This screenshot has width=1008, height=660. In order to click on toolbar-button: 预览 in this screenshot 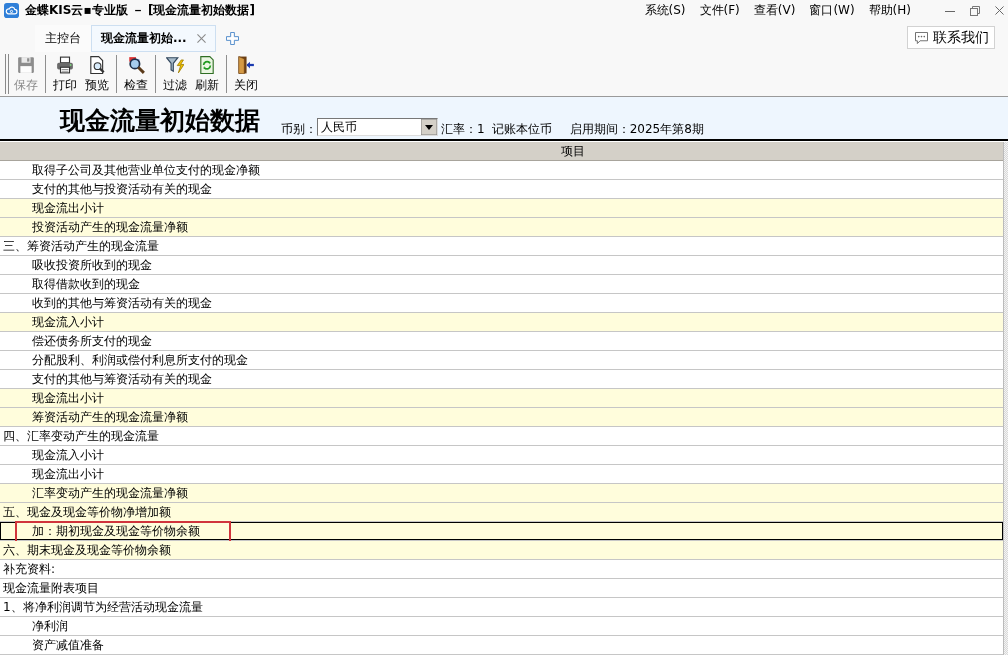, I will do `click(97, 74)`.